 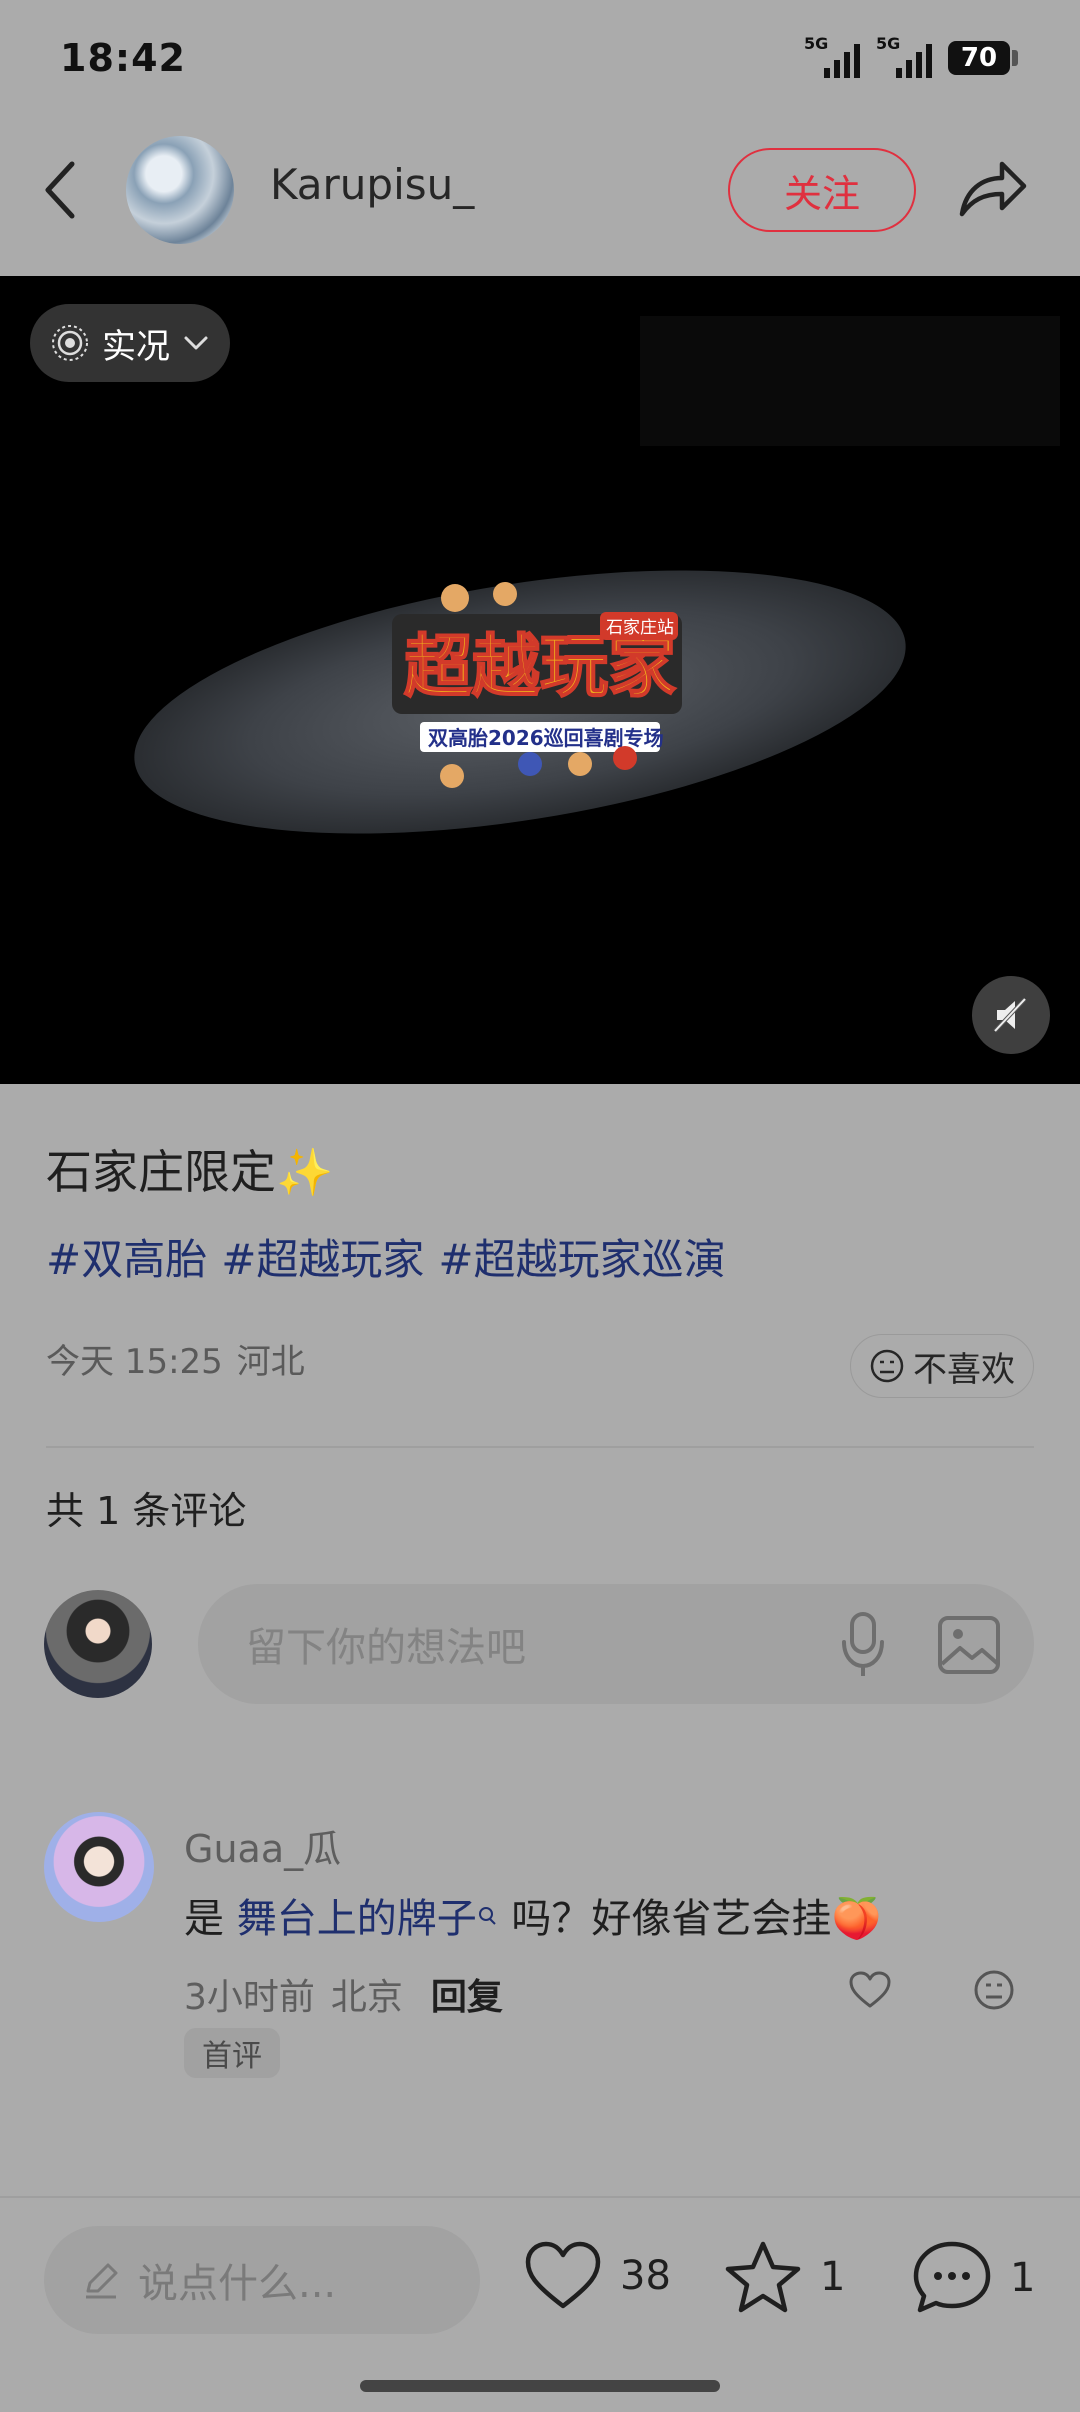 What do you see at coordinates (856, 1919) in the screenshot?
I see `emoji-sticker: 🍑` at bounding box center [856, 1919].